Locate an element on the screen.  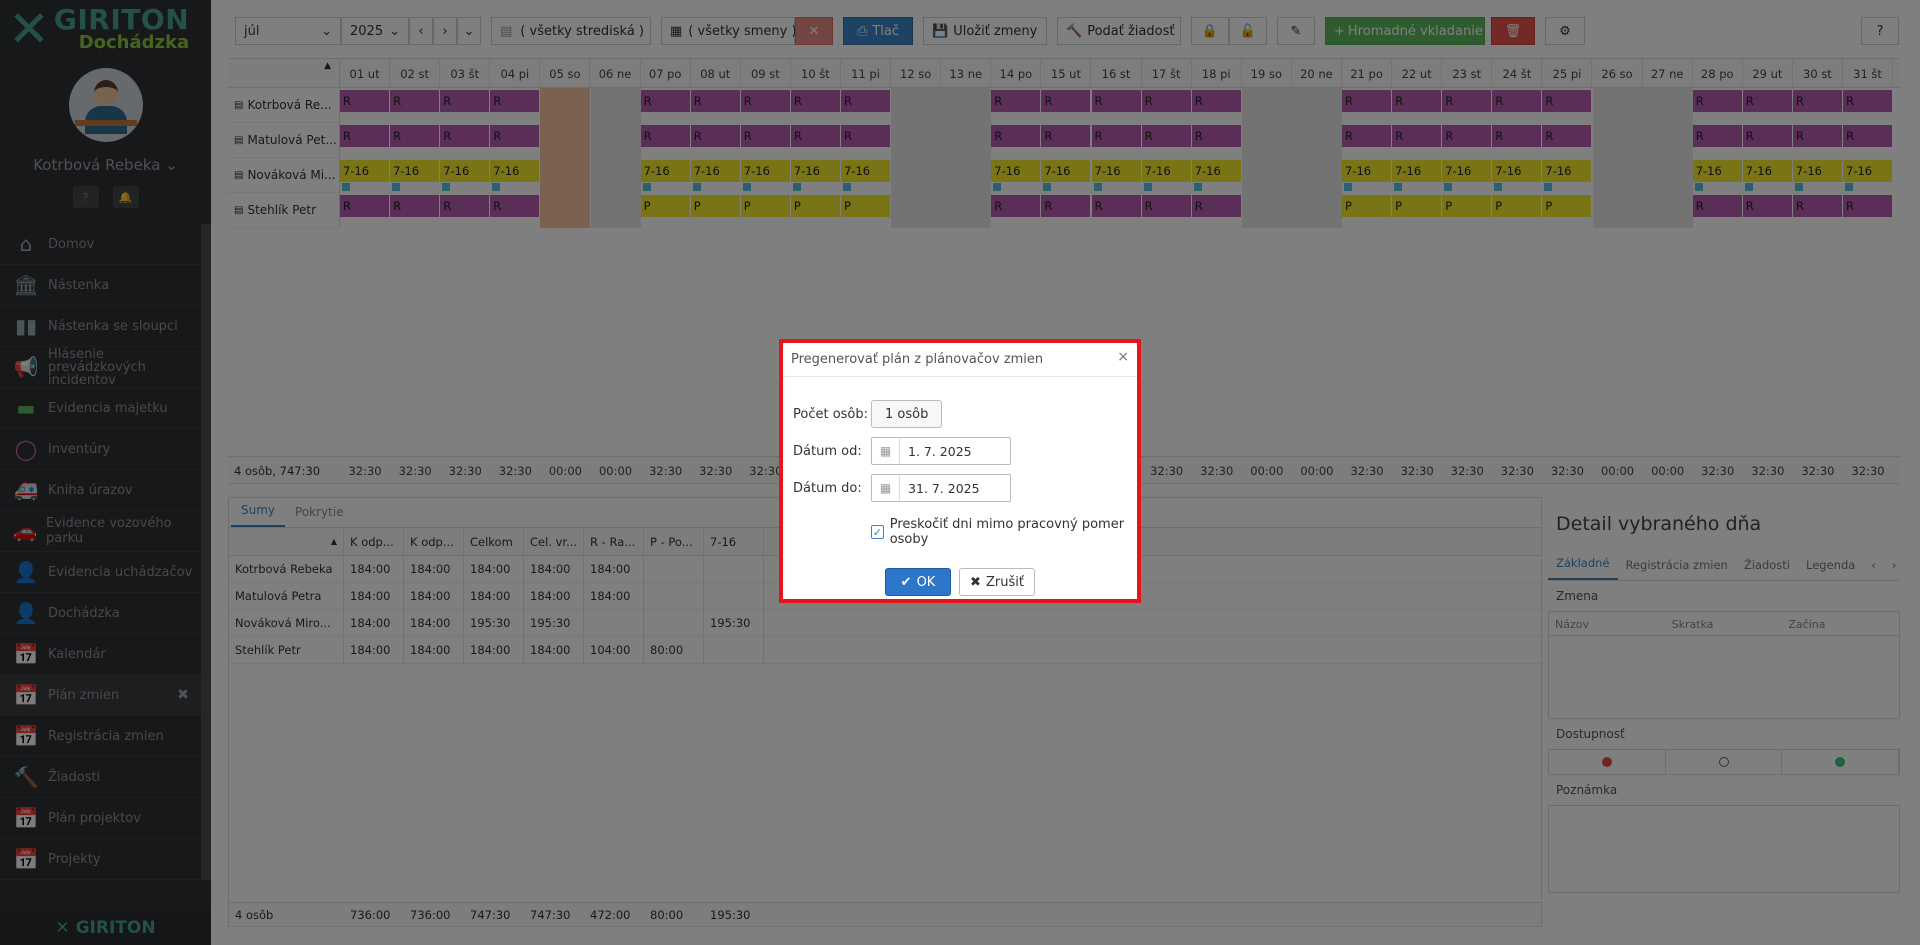
close-icon: ✖ is located at coordinates (975, 582).